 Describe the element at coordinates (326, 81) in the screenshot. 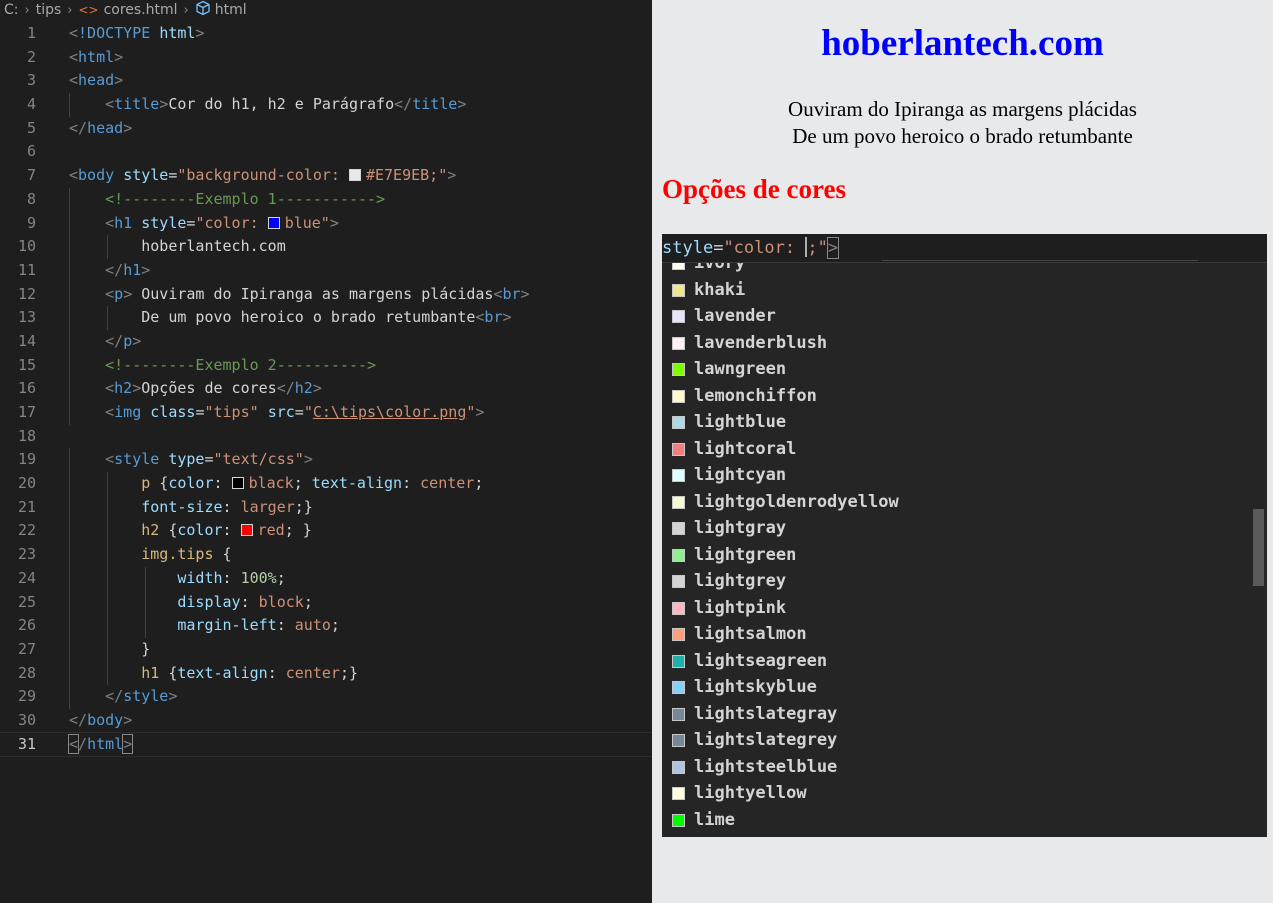

I see `code-line: 3 <head>` at that location.